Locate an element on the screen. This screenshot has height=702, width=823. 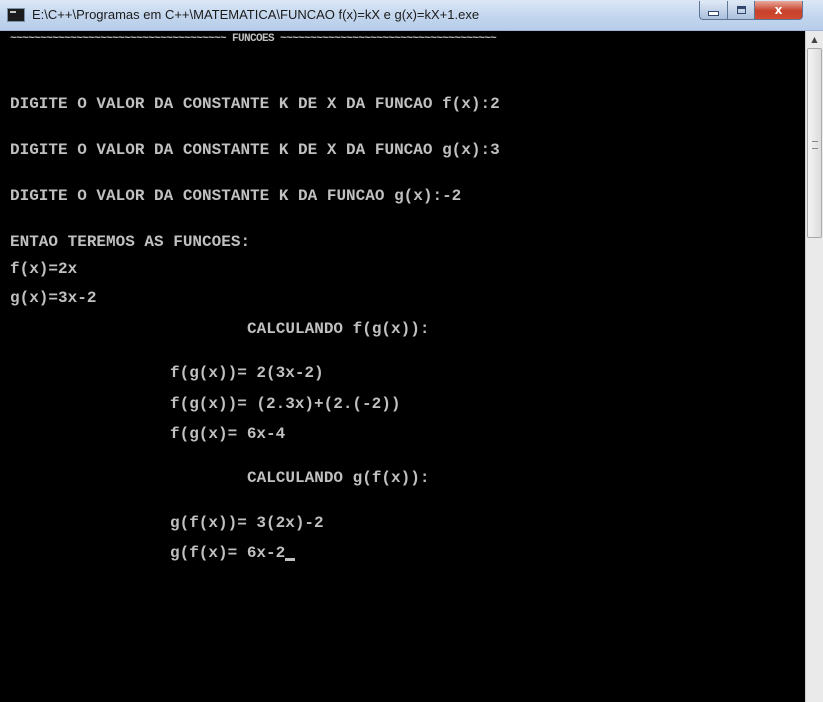
gf-step-1: g(f(x))= 3(2x)-2 is located at coordinates (247, 523).